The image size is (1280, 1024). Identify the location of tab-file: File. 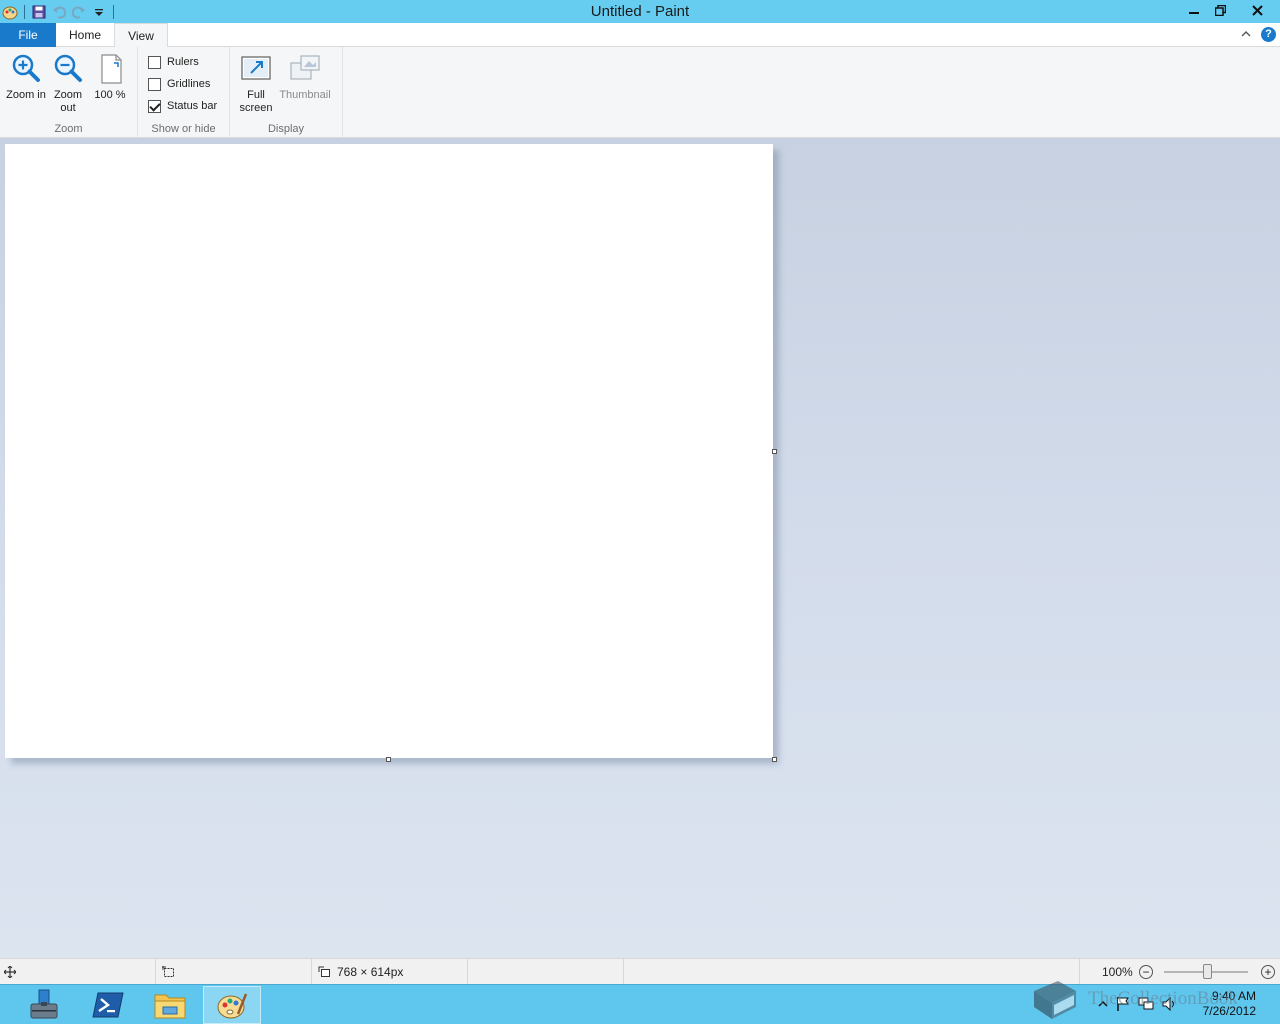
(28, 35).